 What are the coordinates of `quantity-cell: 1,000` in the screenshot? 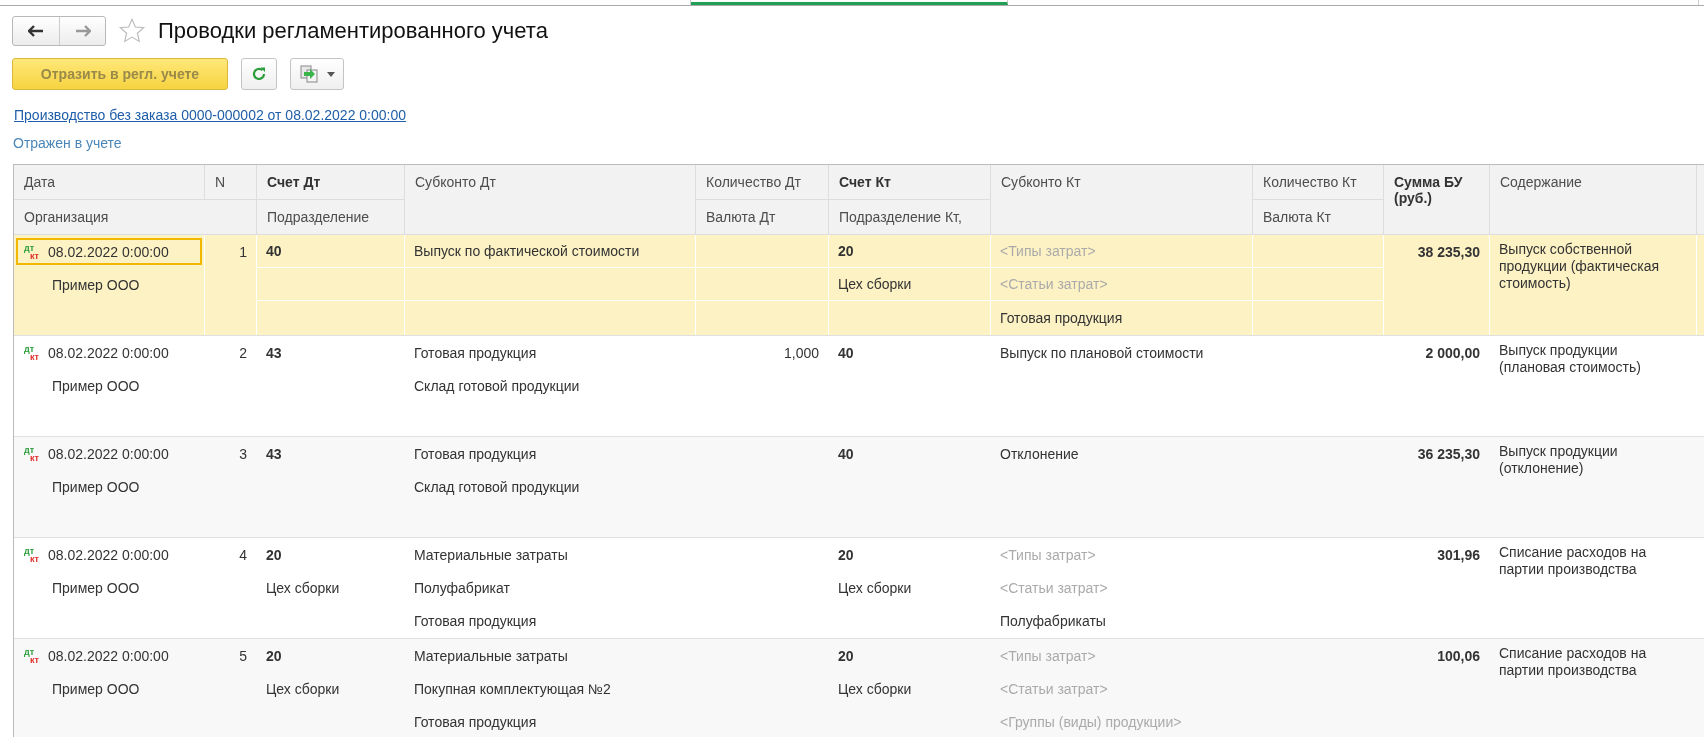 It's located at (801, 352).